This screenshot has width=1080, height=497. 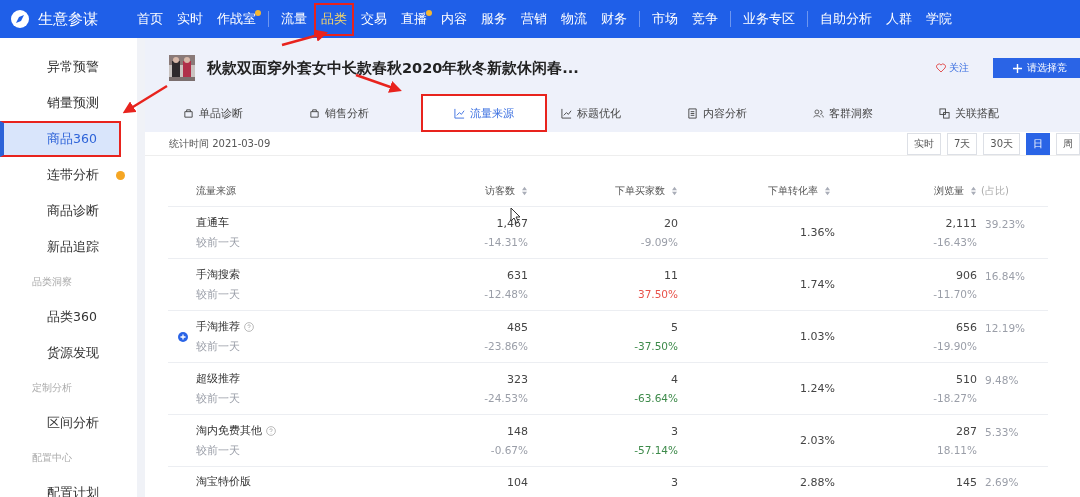 I want to click on change-value: -57.14%, so click(x=656, y=450).